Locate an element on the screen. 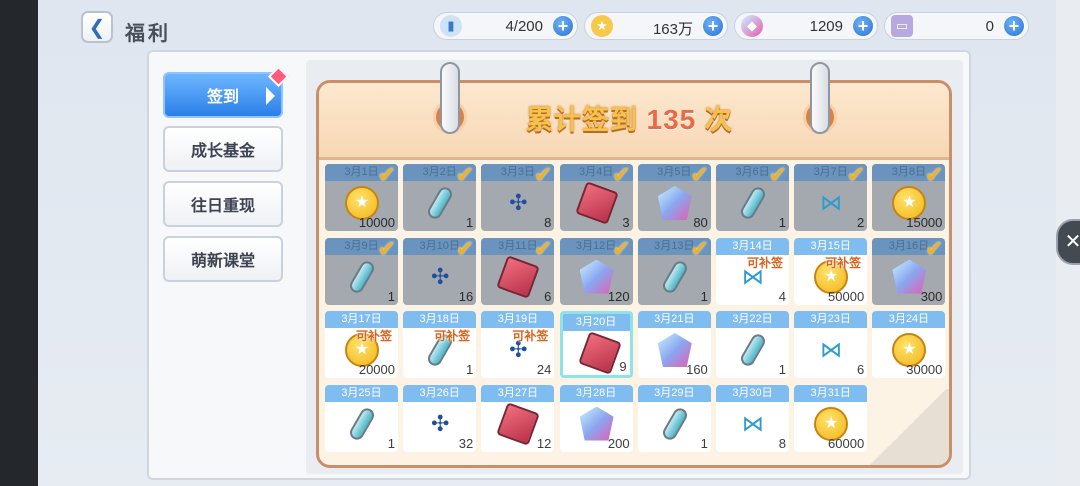 This screenshot has width=1080, height=486. calendar-day-cell: 3月10日 ✣ 16 ✔ is located at coordinates (440, 271).